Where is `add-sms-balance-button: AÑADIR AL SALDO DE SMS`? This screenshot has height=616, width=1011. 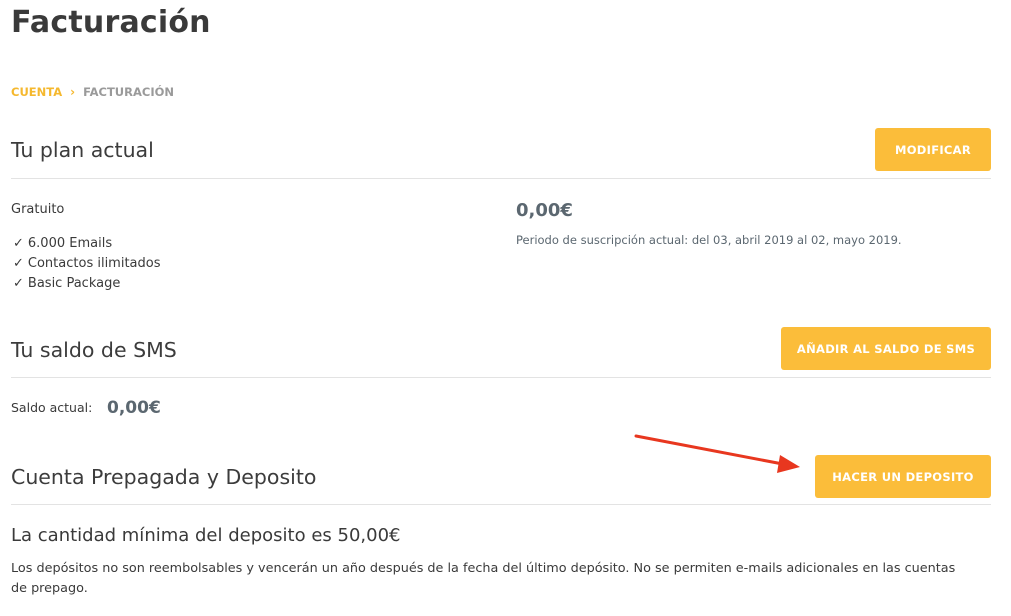 add-sms-balance-button: AÑADIR AL SALDO DE SMS is located at coordinates (886, 348).